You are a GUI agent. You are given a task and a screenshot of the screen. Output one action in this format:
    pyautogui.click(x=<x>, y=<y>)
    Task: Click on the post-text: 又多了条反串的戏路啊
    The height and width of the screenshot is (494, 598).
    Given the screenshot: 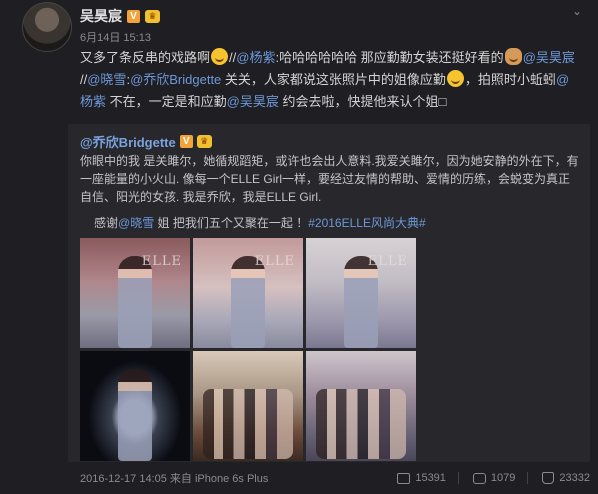 What is the action you would take?
    pyautogui.click(x=145, y=57)
    